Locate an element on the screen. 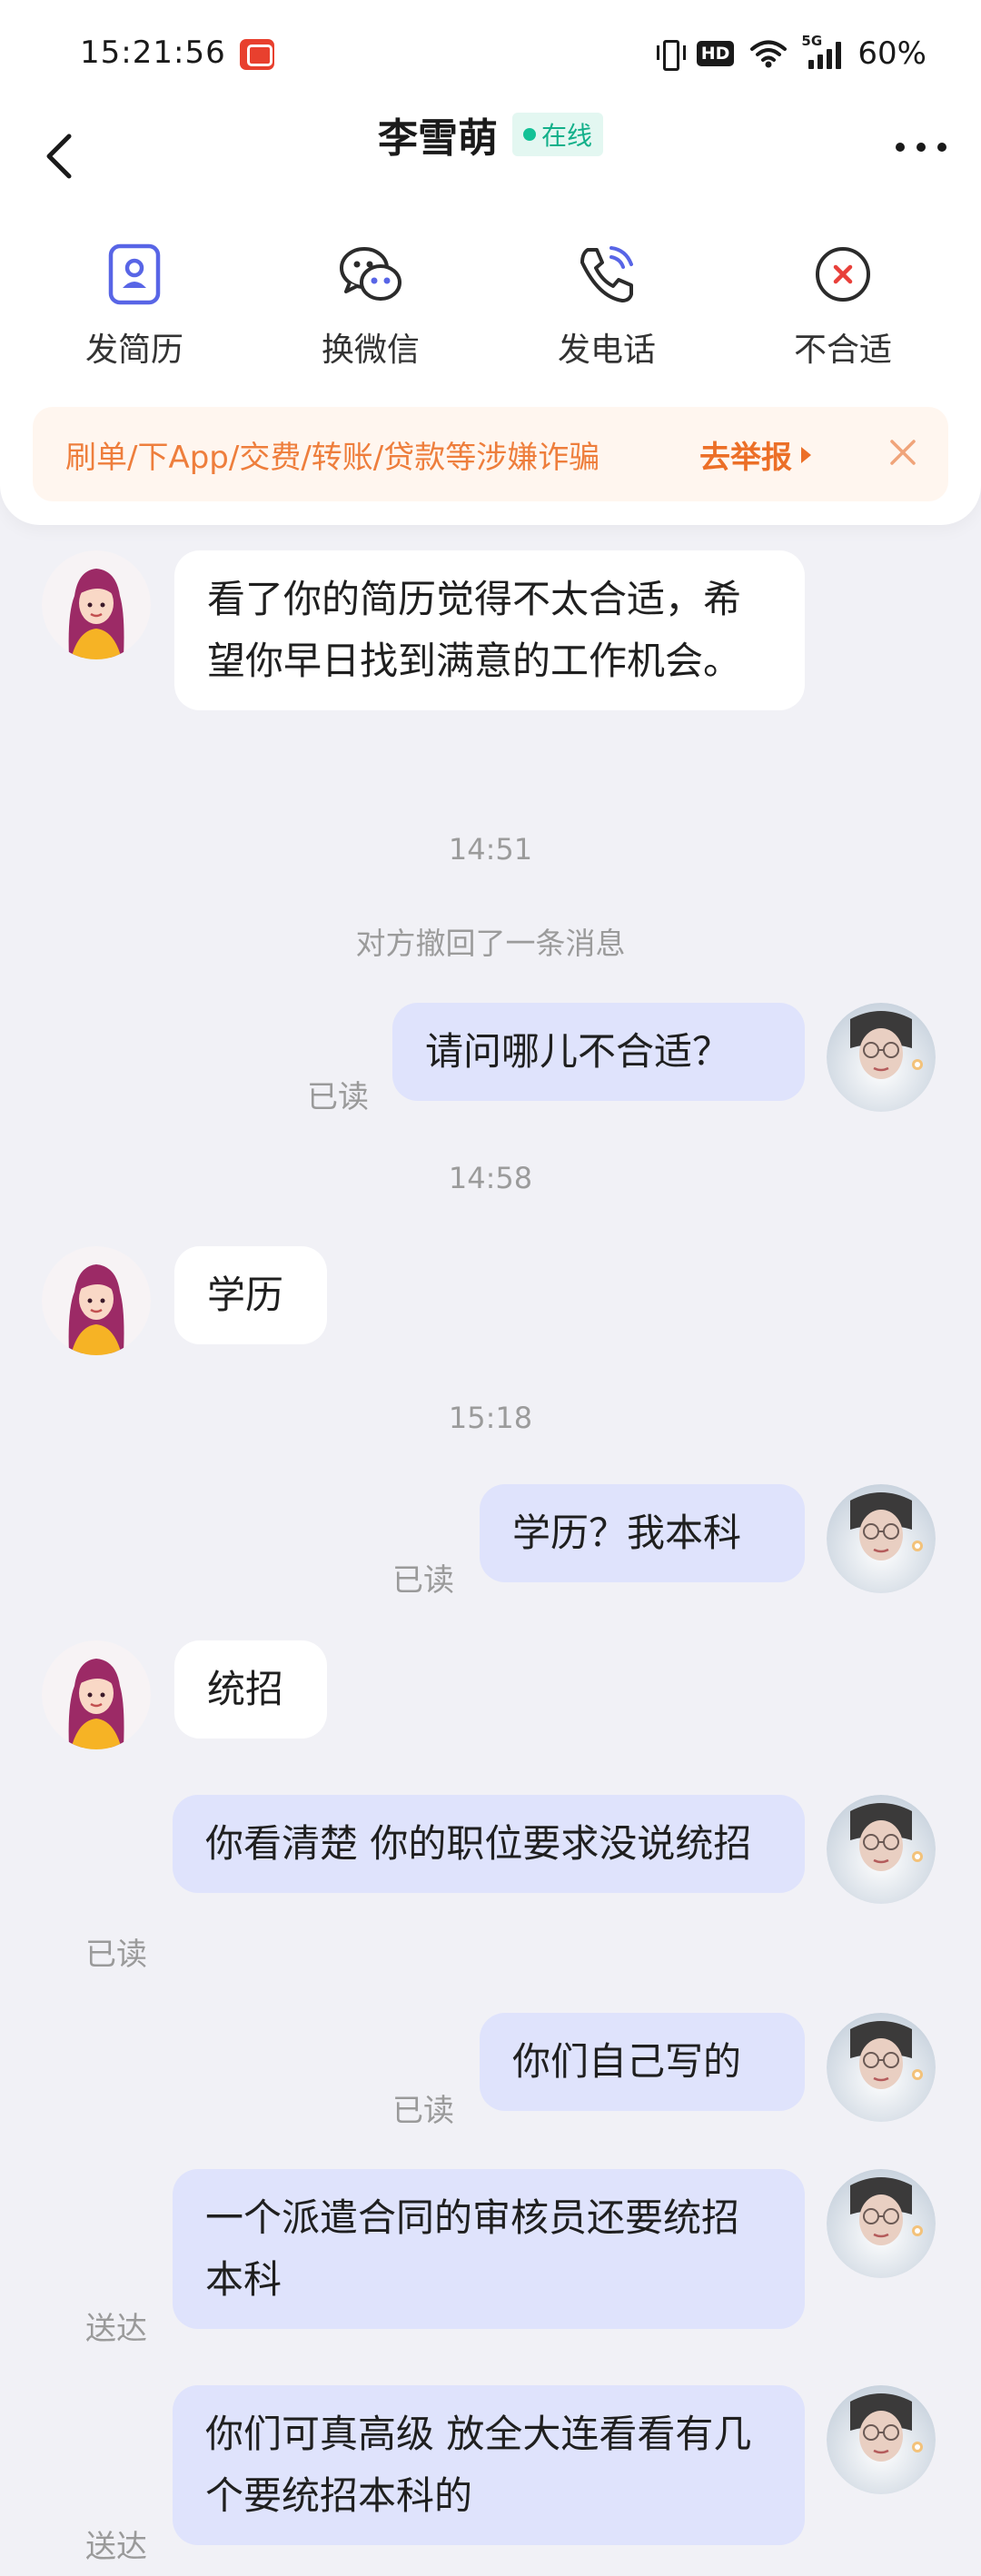 This screenshot has width=981, height=2576. timestamp: 15:18 is located at coordinates (490, 1418).